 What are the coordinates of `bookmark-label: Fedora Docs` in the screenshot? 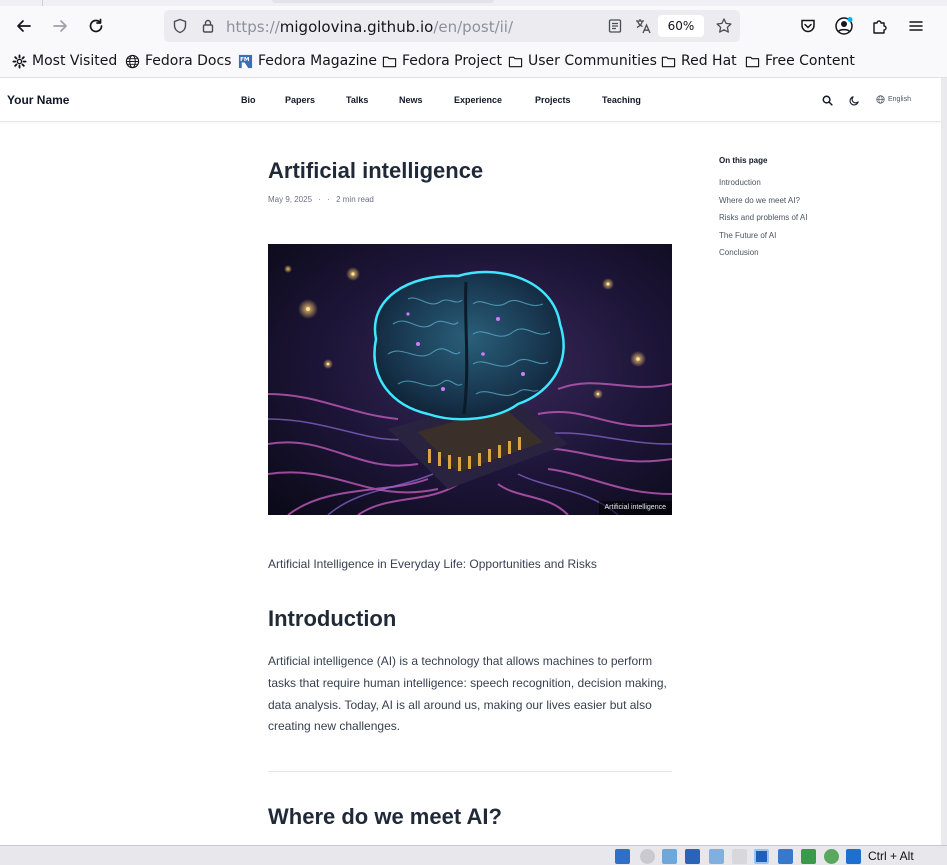 It's located at (188, 61).